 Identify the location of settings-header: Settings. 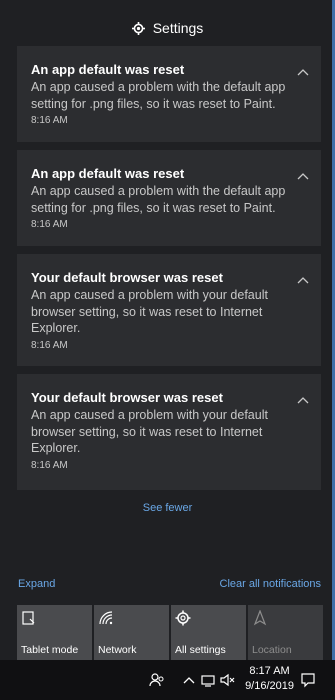
(167, 28).